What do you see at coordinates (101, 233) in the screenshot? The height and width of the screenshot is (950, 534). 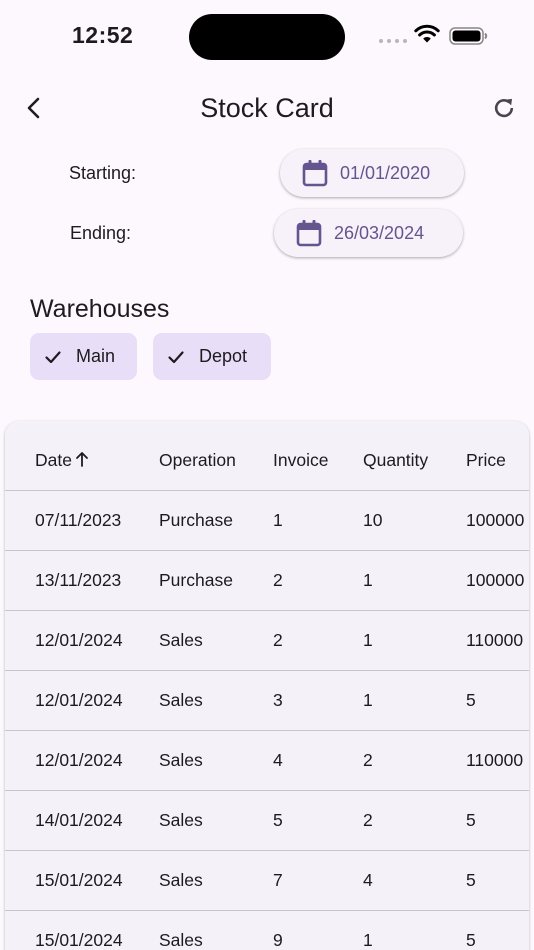 I see `ending-label: Ending:` at bounding box center [101, 233].